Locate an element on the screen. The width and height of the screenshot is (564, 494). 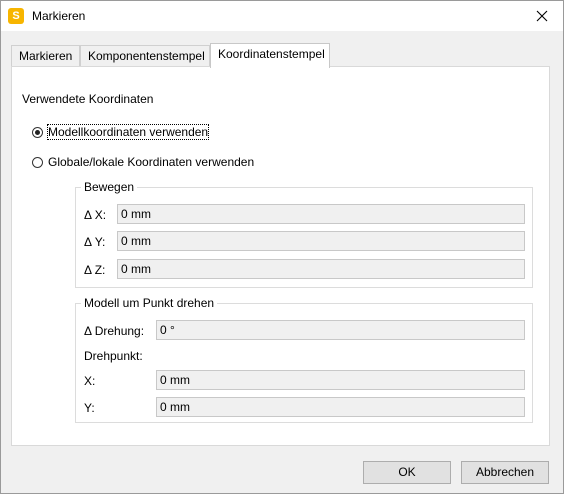
global-coordinates-option: Globale/lokale Koordinaten verwenden is located at coordinates (143, 162).